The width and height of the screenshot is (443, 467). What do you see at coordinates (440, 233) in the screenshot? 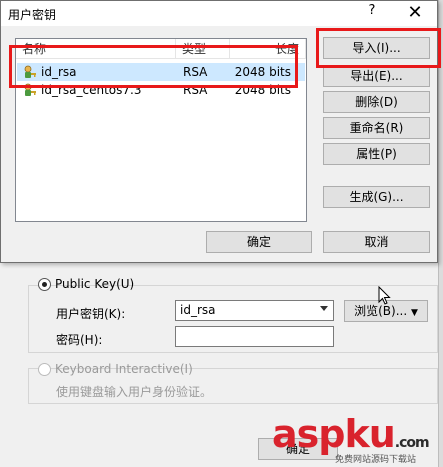
I see `background-scroll-strip` at bounding box center [440, 233].